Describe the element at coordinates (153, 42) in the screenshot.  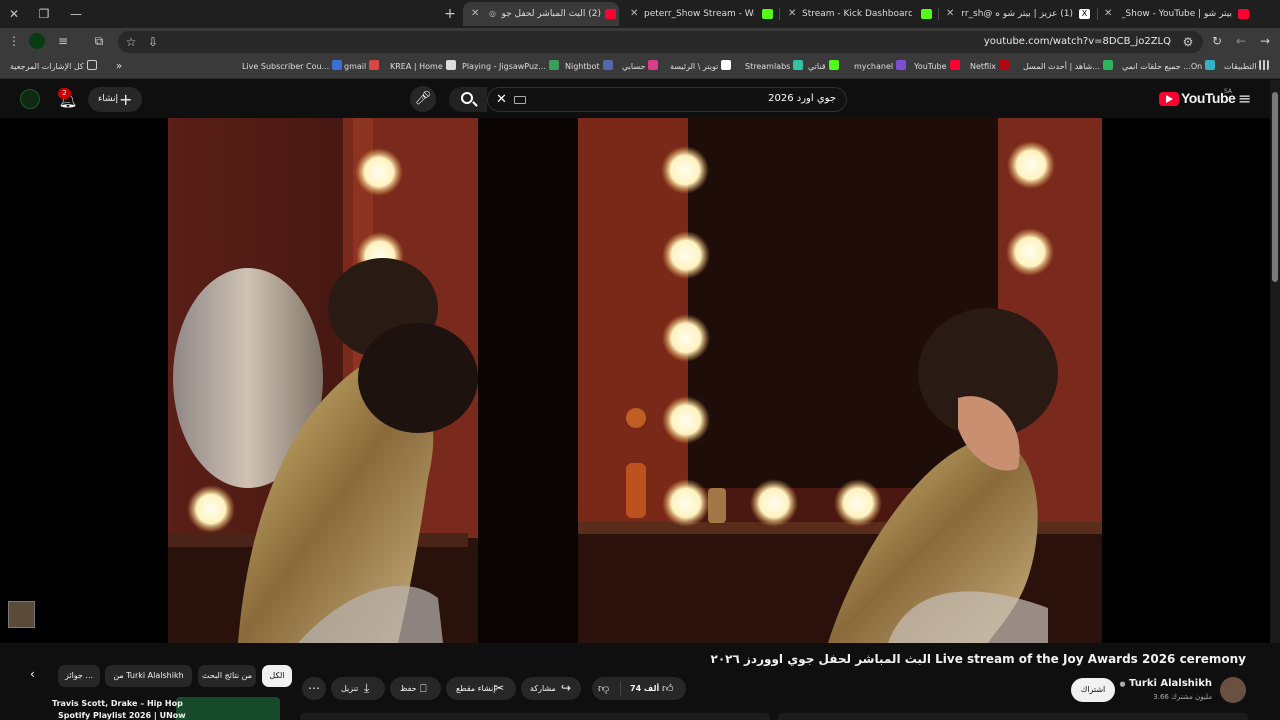
I see `install-app-icon: ⇩` at that location.